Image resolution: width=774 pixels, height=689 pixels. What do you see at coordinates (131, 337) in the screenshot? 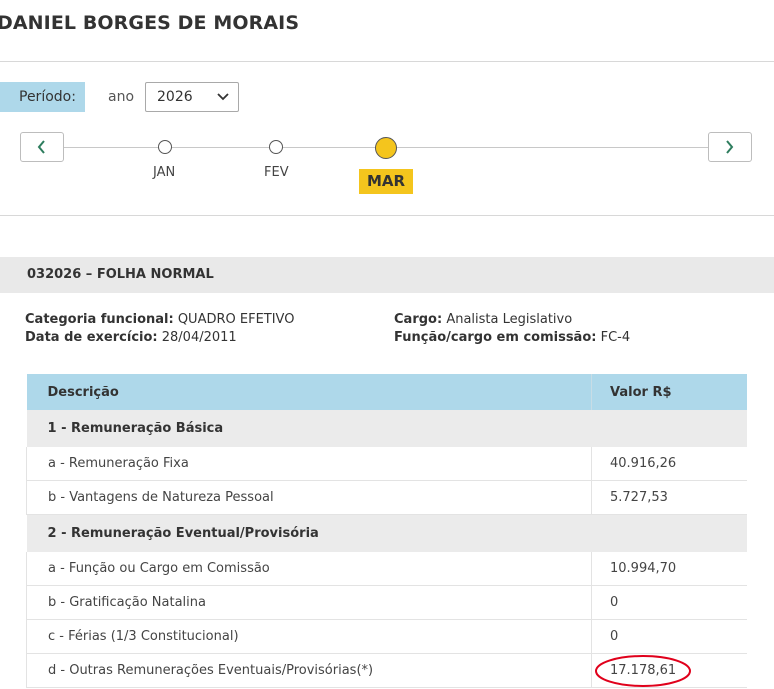
I see `data-exercicio: Data de exercício: 28/04/2011` at bounding box center [131, 337].